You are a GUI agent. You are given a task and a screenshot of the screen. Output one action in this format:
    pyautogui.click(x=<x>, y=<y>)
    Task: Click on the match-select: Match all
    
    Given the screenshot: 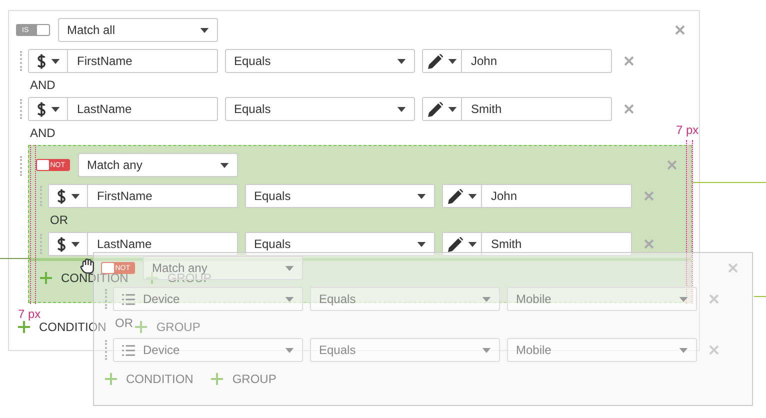 What is the action you would take?
    pyautogui.click(x=138, y=30)
    